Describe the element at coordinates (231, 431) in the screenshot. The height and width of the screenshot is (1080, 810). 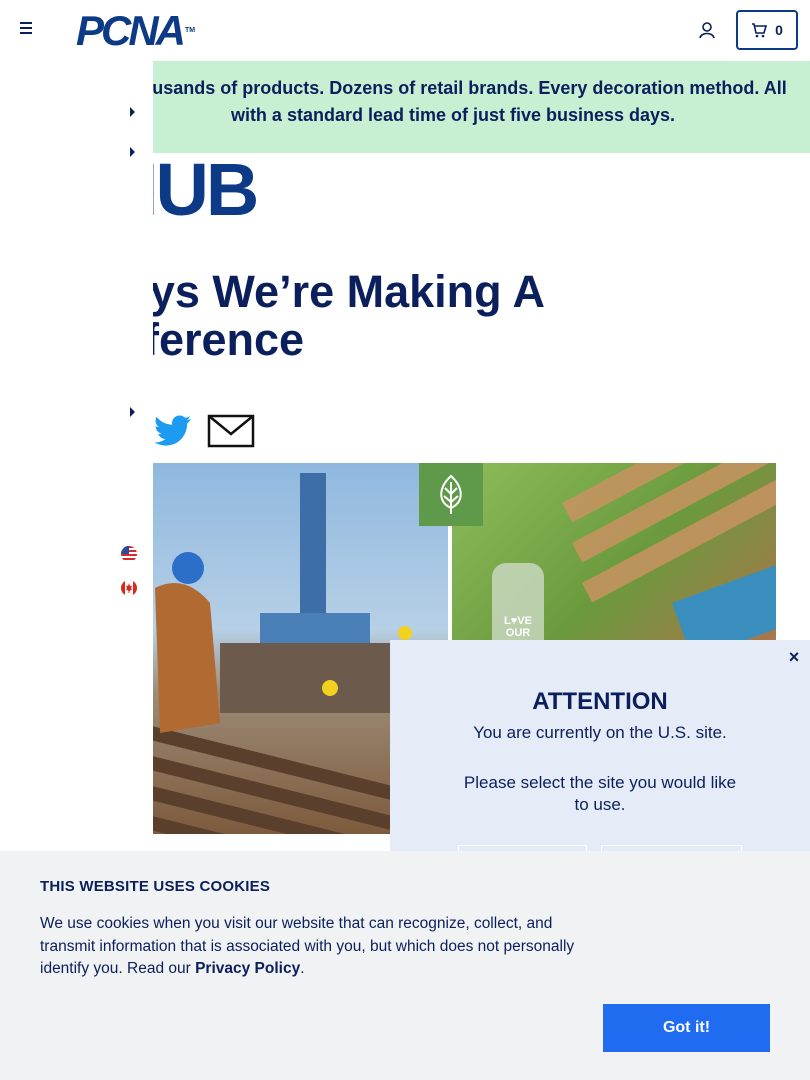
I see `email-icon` at that location.